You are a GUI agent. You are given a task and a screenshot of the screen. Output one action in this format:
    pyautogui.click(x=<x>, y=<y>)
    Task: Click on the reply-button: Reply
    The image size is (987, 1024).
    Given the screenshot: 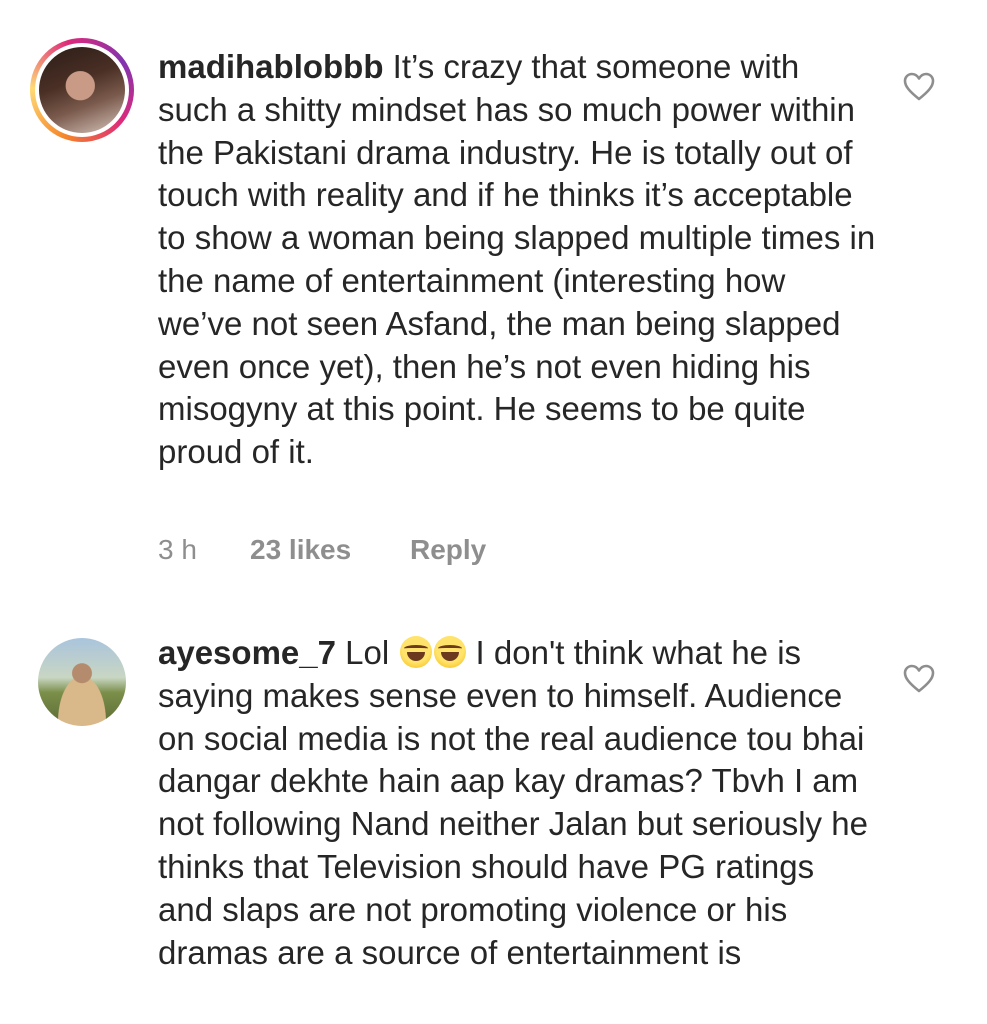 What is the action you would take?
    pyautogui.click(x=448, y=550)
    